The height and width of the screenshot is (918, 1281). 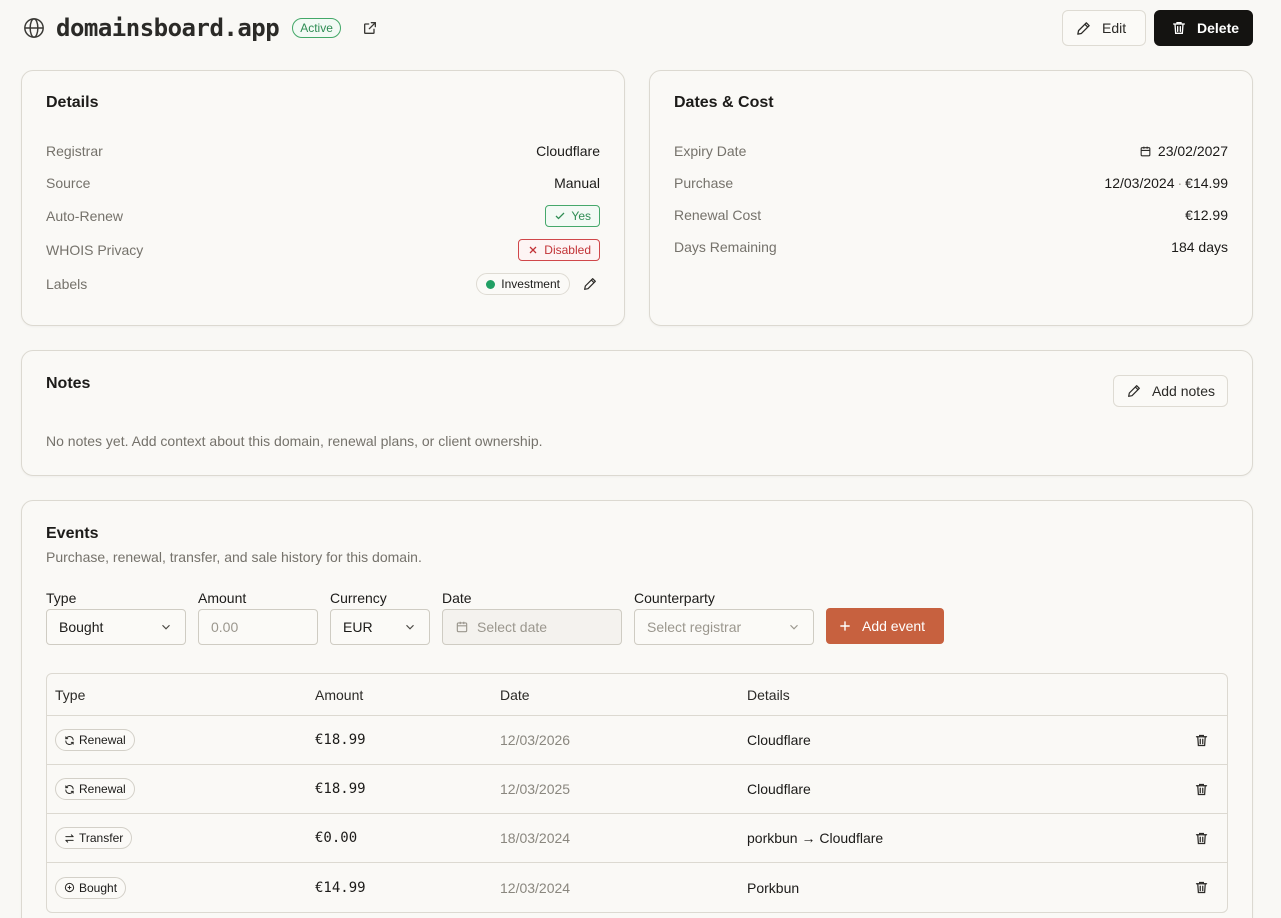 I want to click on registrar-label: Registrar, so click(x=74, y=151).